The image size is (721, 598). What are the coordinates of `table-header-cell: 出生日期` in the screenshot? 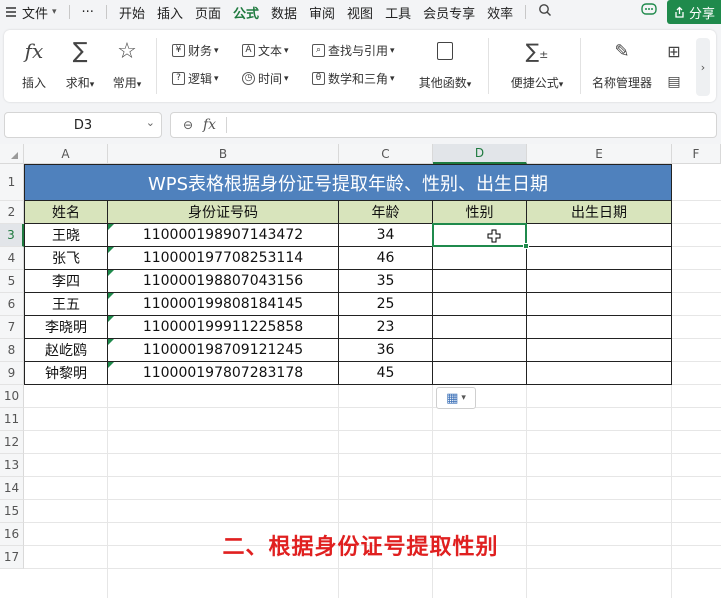 It's located at (599, 212).